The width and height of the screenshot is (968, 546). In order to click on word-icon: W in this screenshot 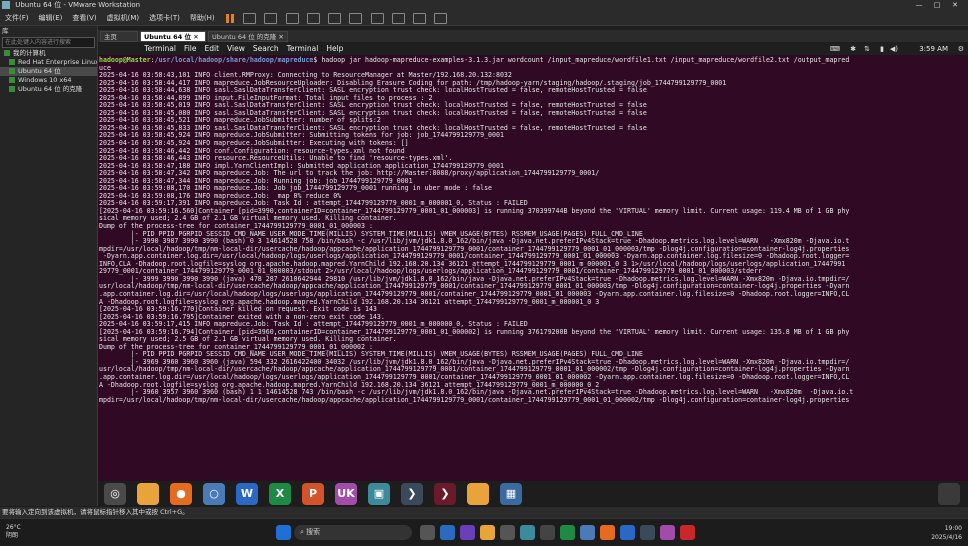, I will do `click(247, 494)`.